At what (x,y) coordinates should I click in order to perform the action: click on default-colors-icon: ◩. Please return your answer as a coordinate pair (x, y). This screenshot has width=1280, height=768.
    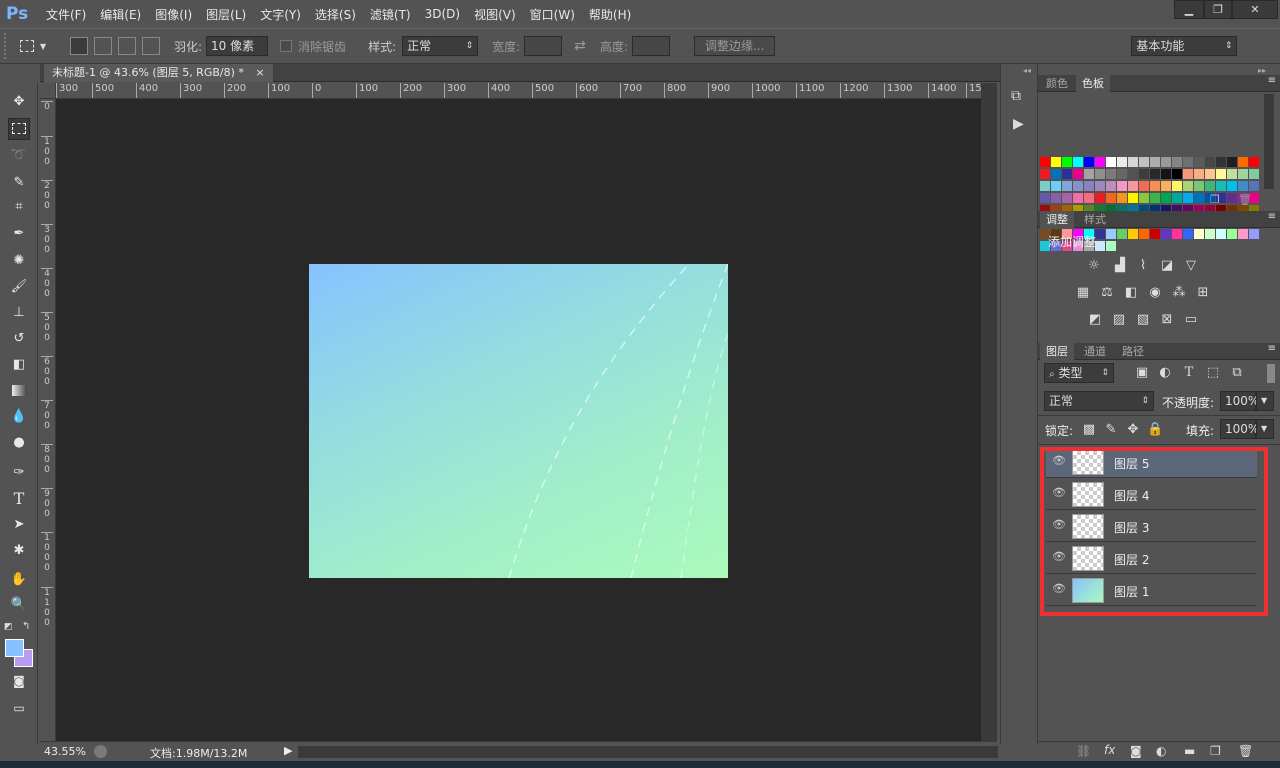
    Looking at the image, I should click on (8, 627).